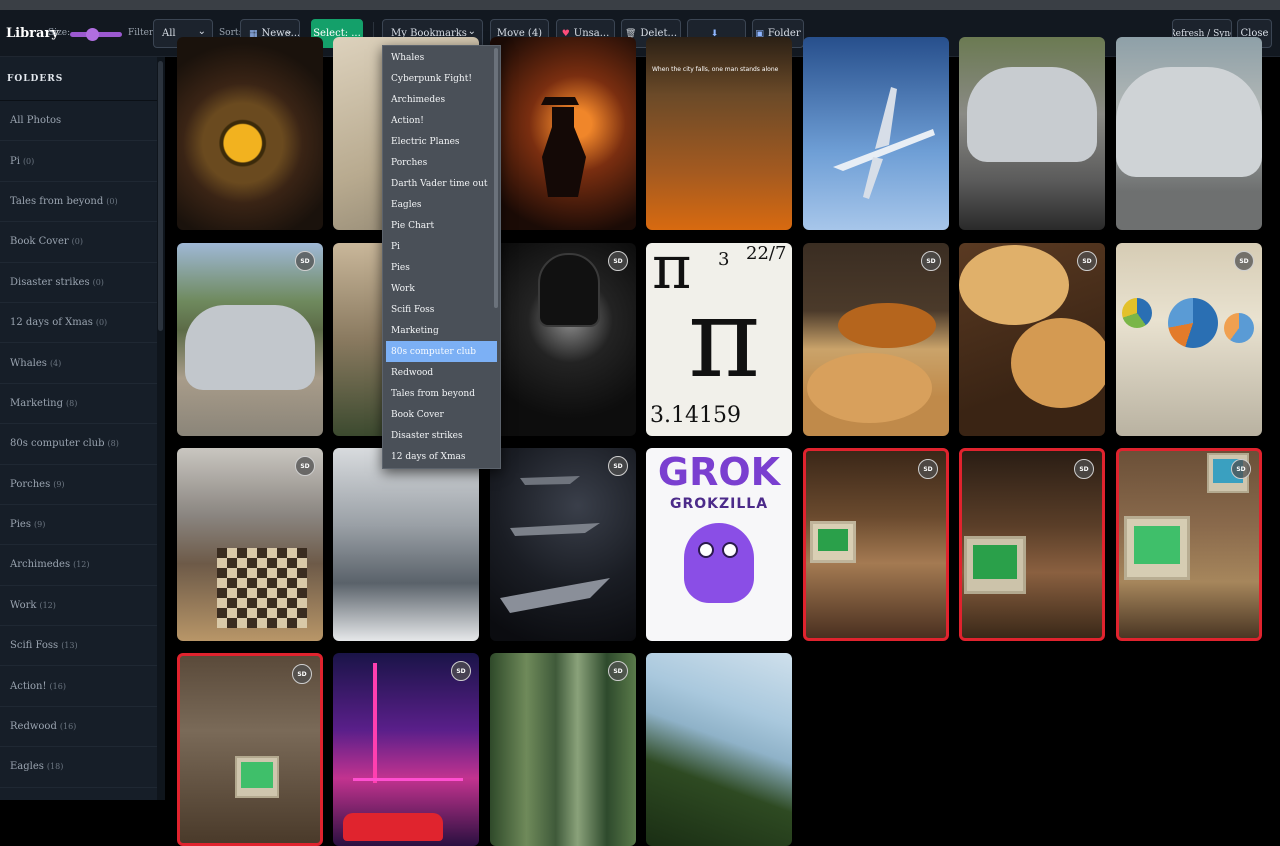  I want to click on image-tile-dragon-eye, so click(250, 133).